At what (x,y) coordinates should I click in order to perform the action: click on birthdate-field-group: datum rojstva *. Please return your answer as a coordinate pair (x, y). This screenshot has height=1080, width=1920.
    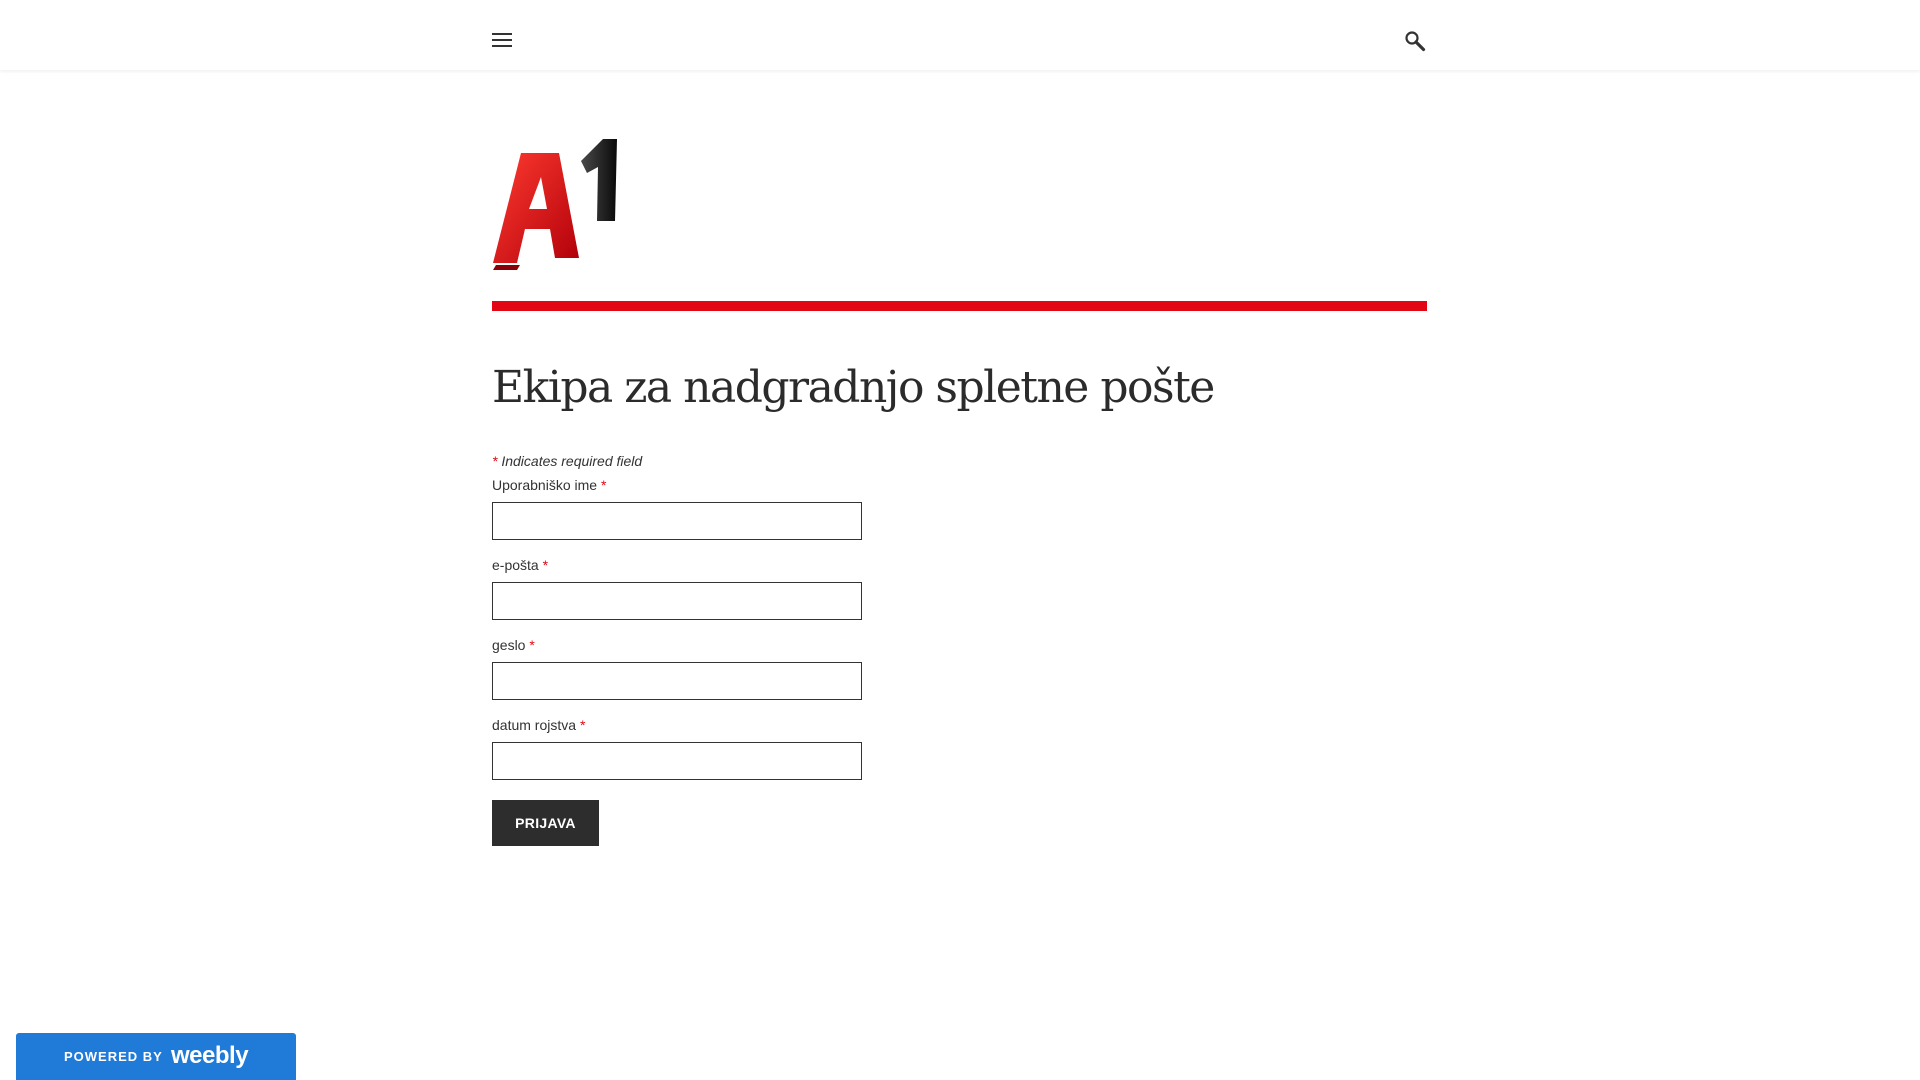
    Looking at the image, I should click on (692, 748).